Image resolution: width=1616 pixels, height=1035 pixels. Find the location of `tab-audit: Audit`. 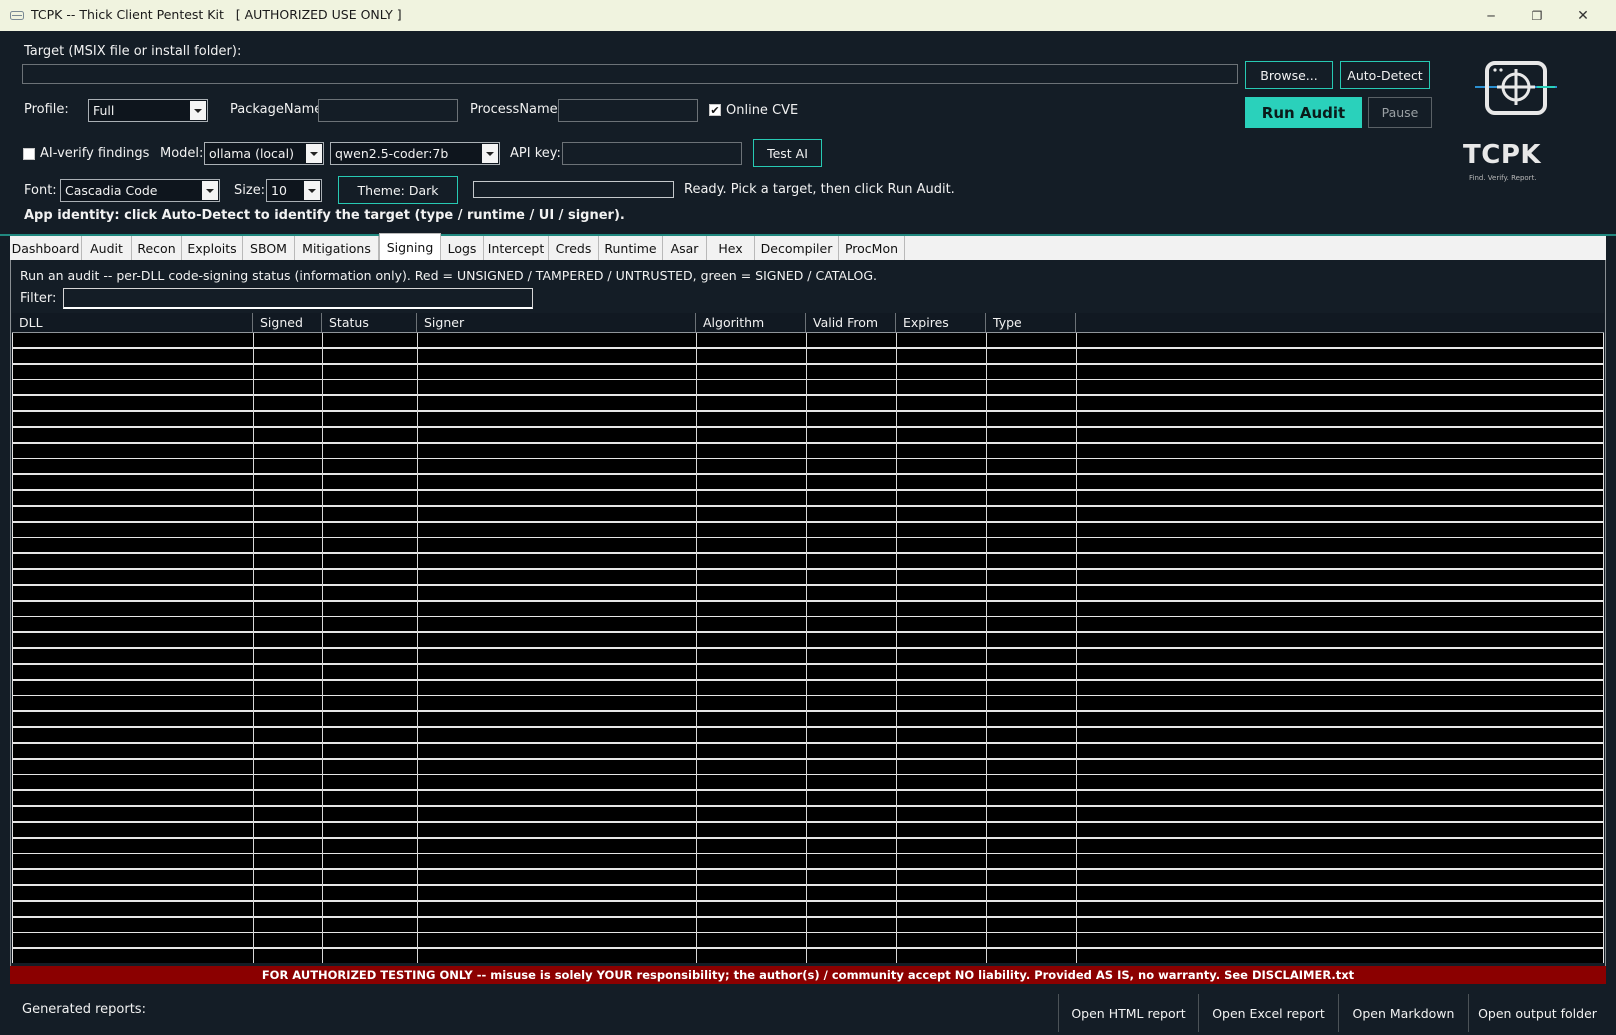

tab-audit: Audit is located at coordinates (107, 248).